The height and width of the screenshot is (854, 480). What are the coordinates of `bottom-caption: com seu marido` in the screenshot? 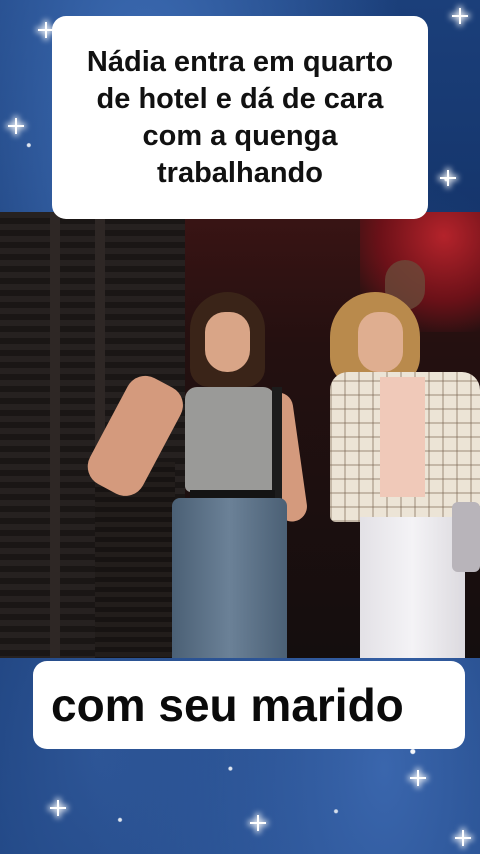 It's located at (249, 705).